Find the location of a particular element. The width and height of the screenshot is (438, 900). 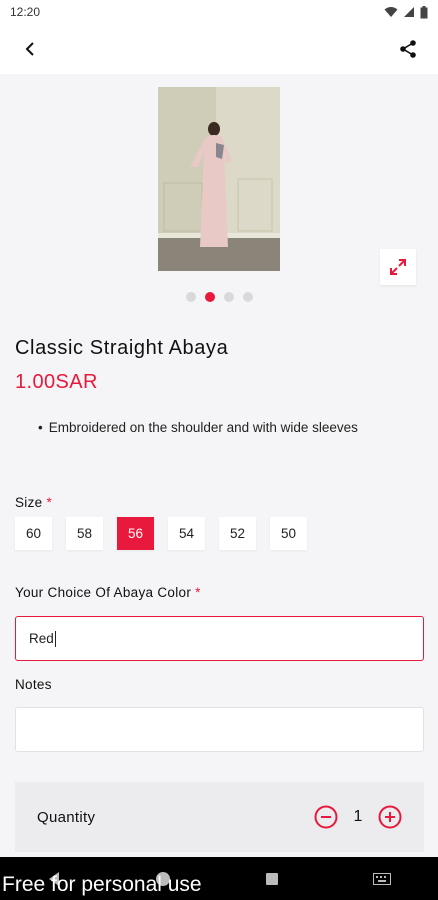

expand-image-button is located at coordinates (398, 267).